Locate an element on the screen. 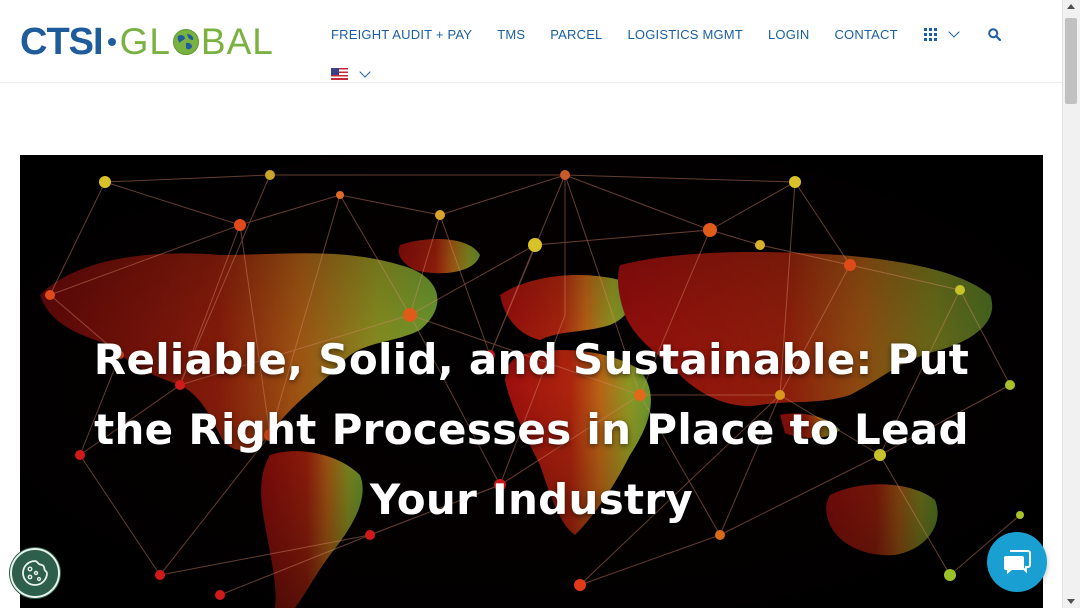 The height and width of the screenshot is (608, 1080). us-flag-icon is located at coordinates (339, 74).